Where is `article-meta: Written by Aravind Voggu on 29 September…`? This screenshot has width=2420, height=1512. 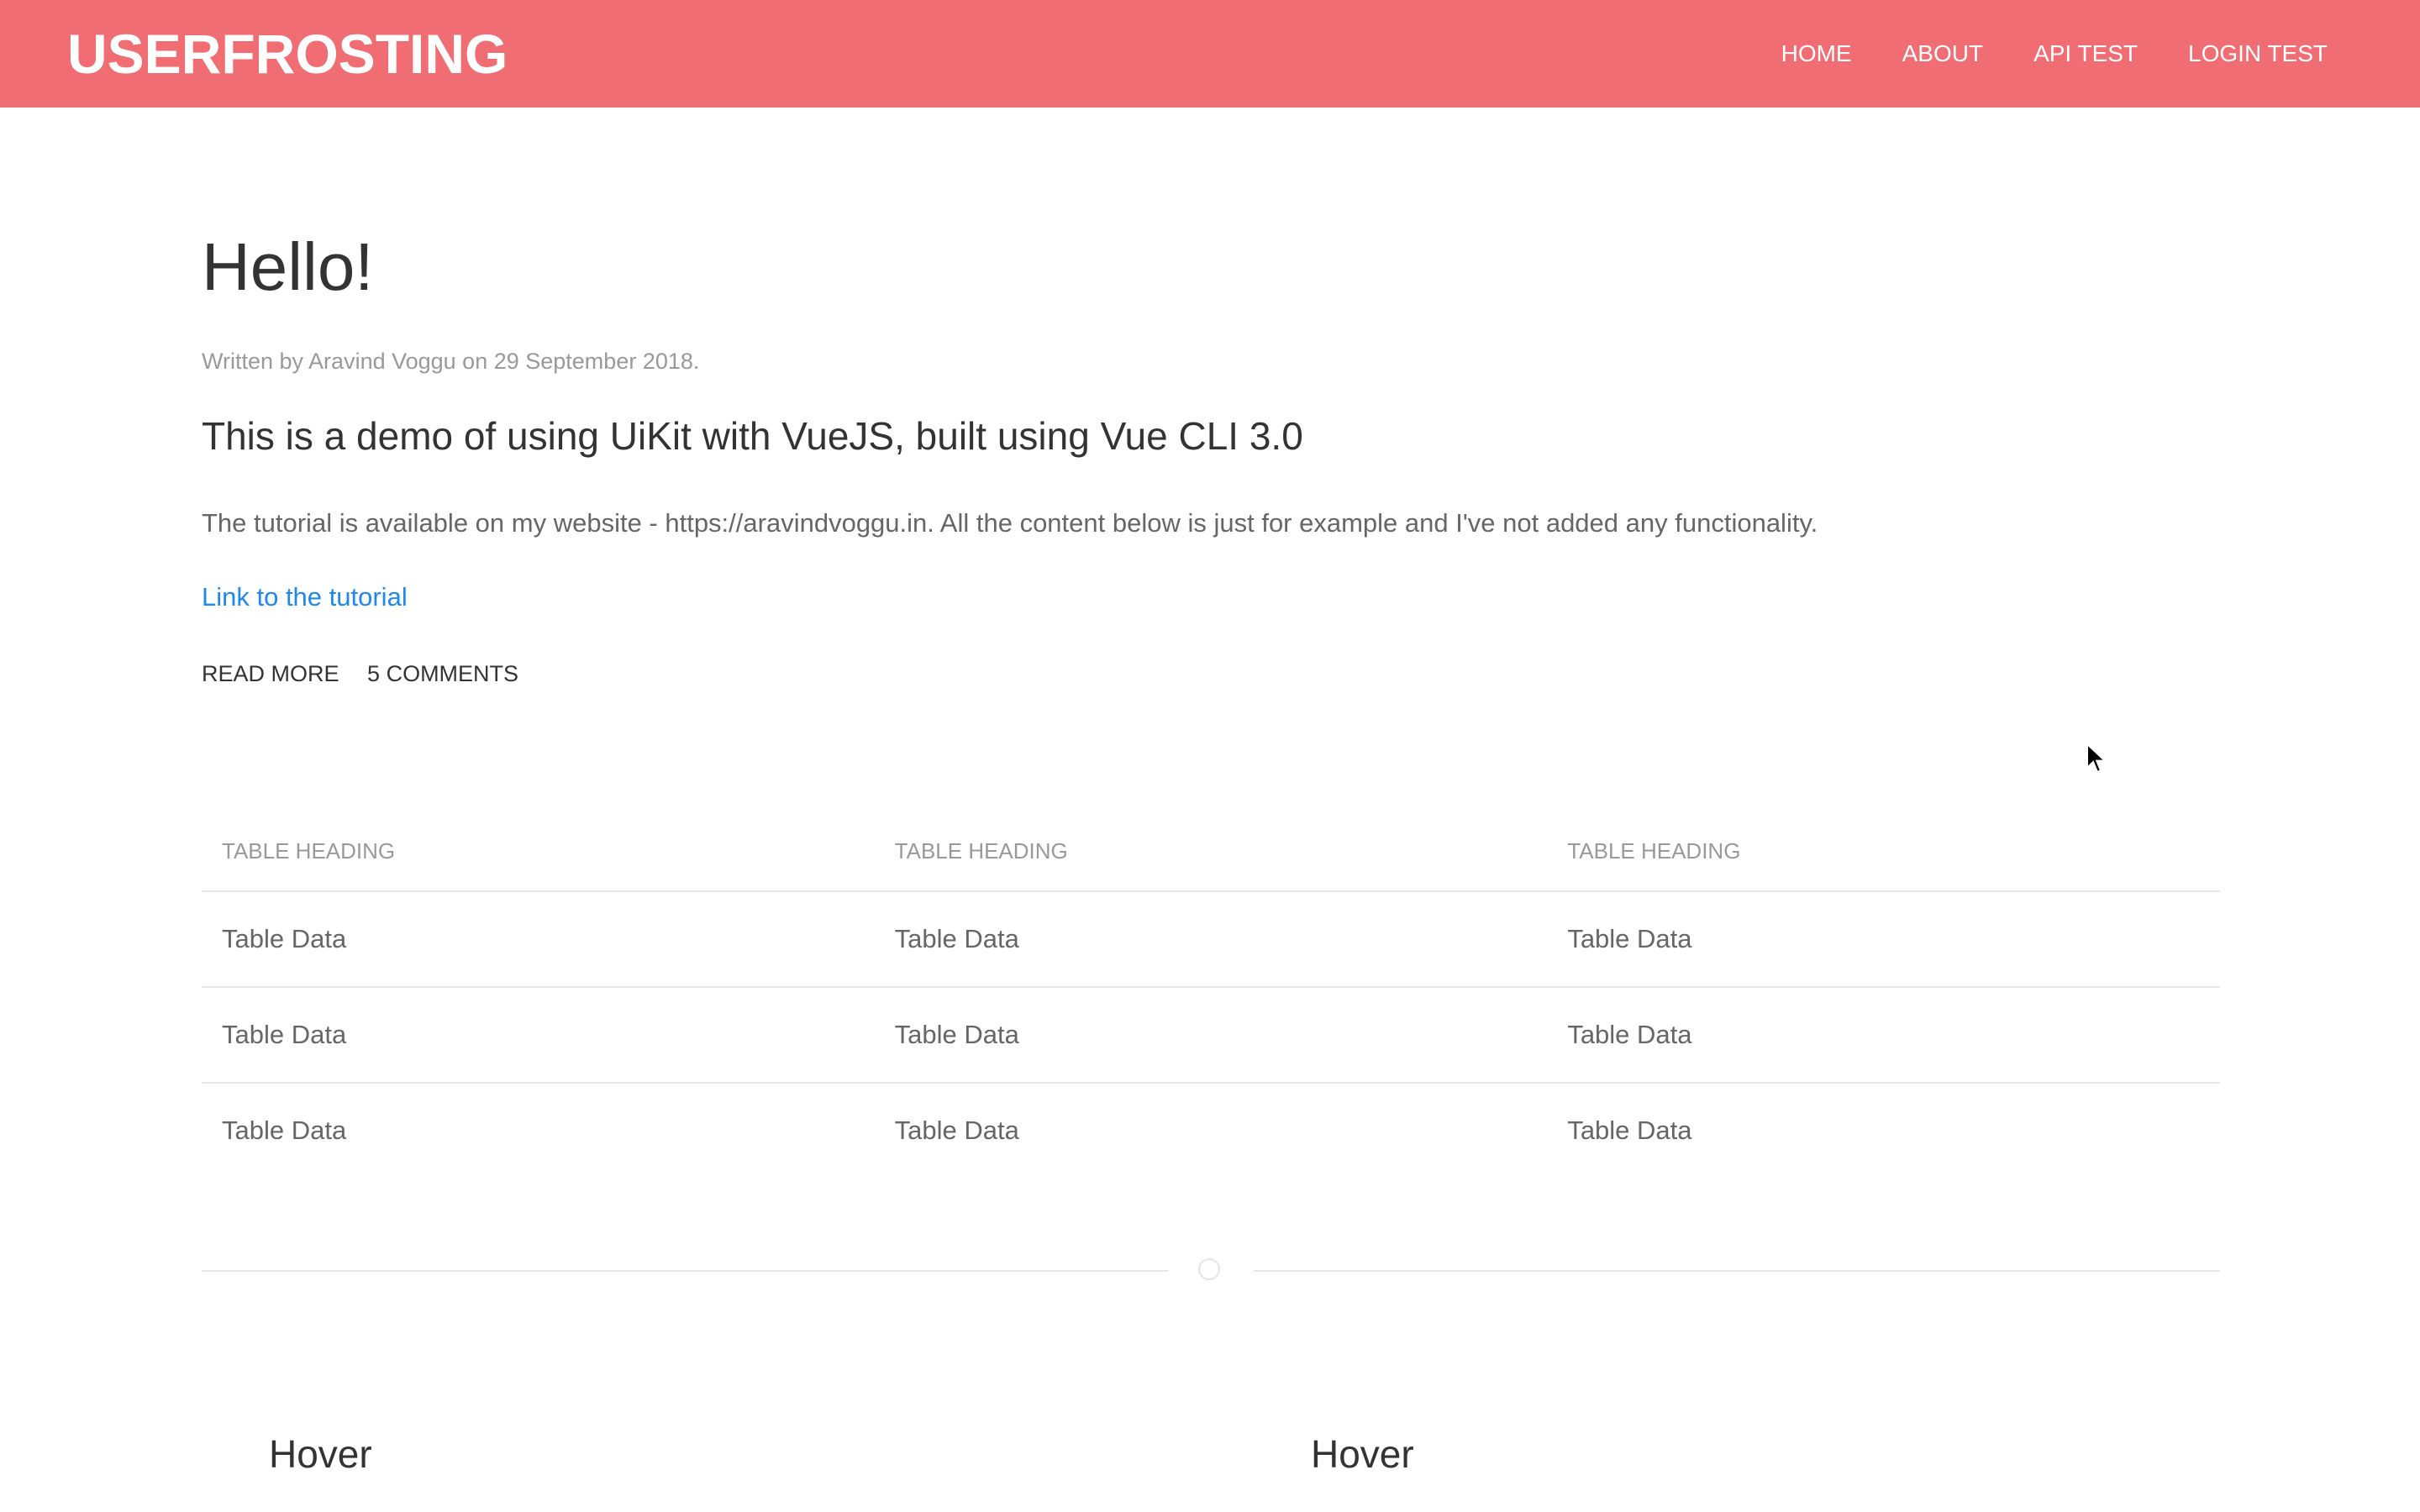
article-meta: Written by Aravind Voggu on 29 September… is located at coordinates (451, 361).